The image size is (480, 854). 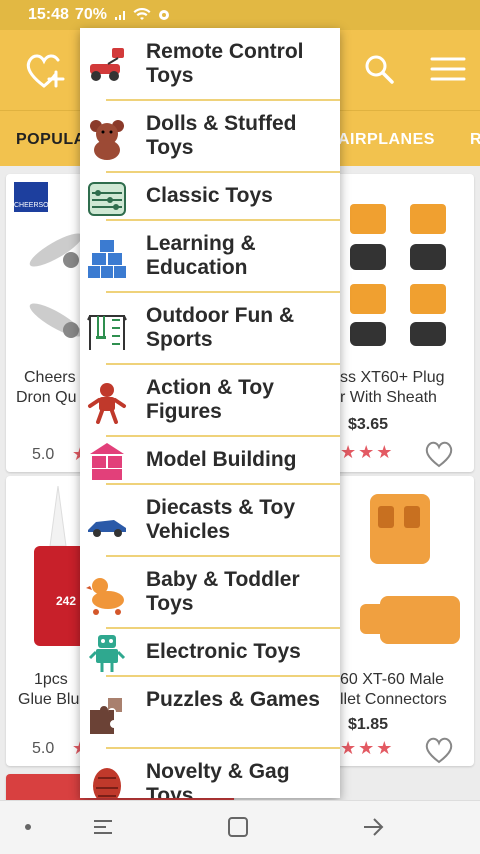 I want to click on product-title: Cheers, so click(x=50, y=377).